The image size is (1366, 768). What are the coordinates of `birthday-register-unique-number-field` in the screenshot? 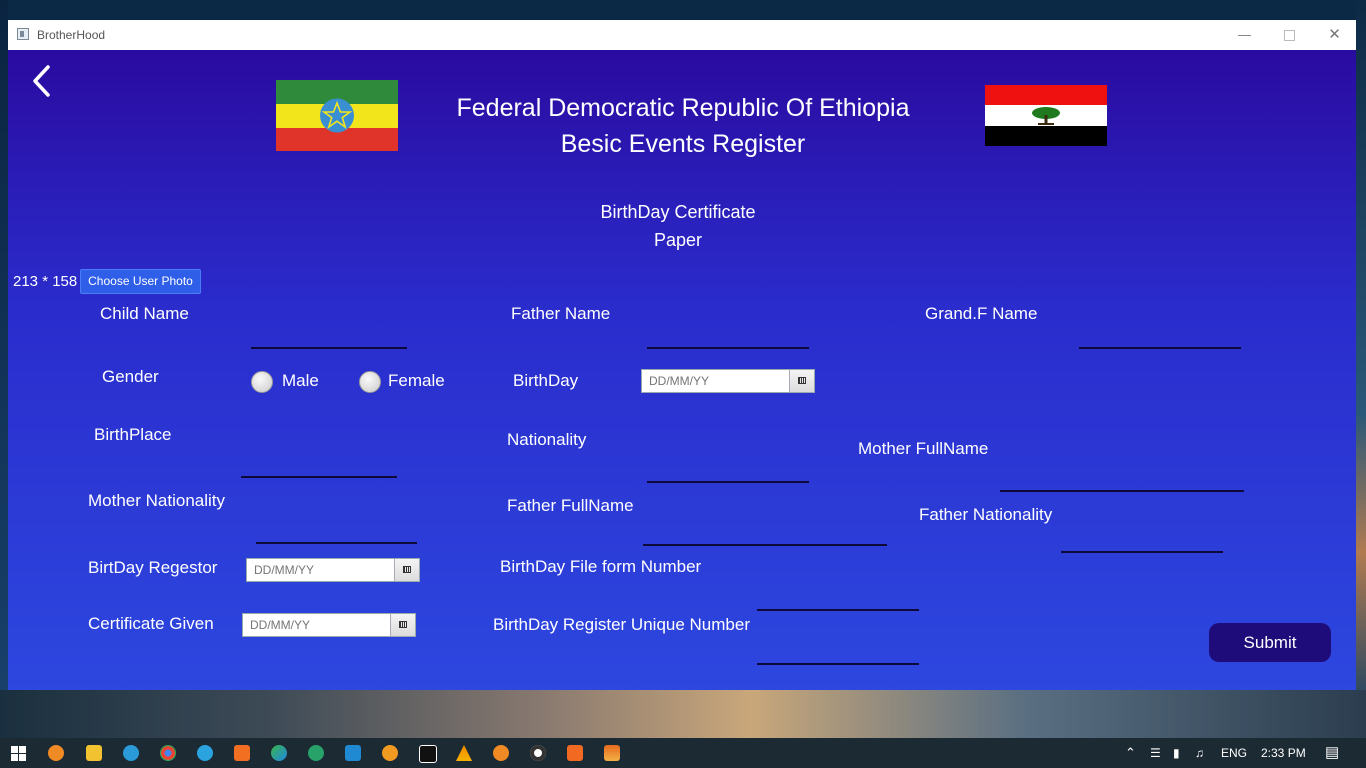 It's located at (838, 664).